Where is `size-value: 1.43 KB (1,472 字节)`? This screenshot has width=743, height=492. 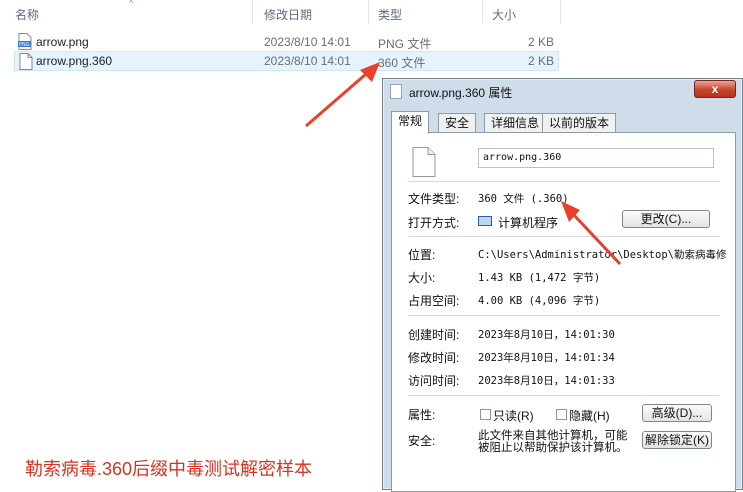
size-value: 1.43 KB (1,472 字节) is located at coordinates (539, 278).